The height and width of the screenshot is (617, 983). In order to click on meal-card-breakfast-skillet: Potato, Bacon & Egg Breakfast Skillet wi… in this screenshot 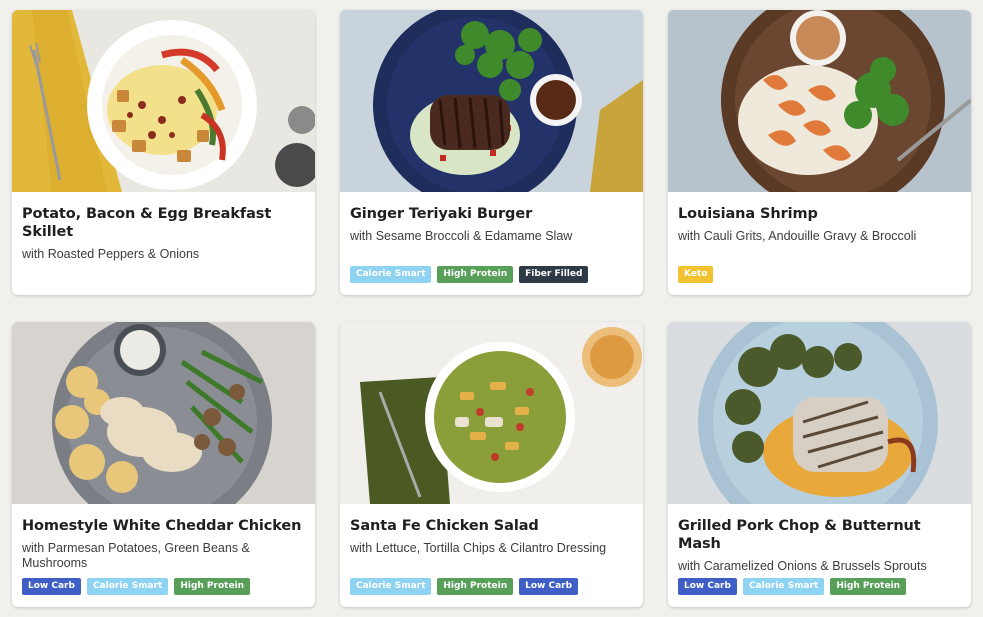, I will do `click(163, 152)`.